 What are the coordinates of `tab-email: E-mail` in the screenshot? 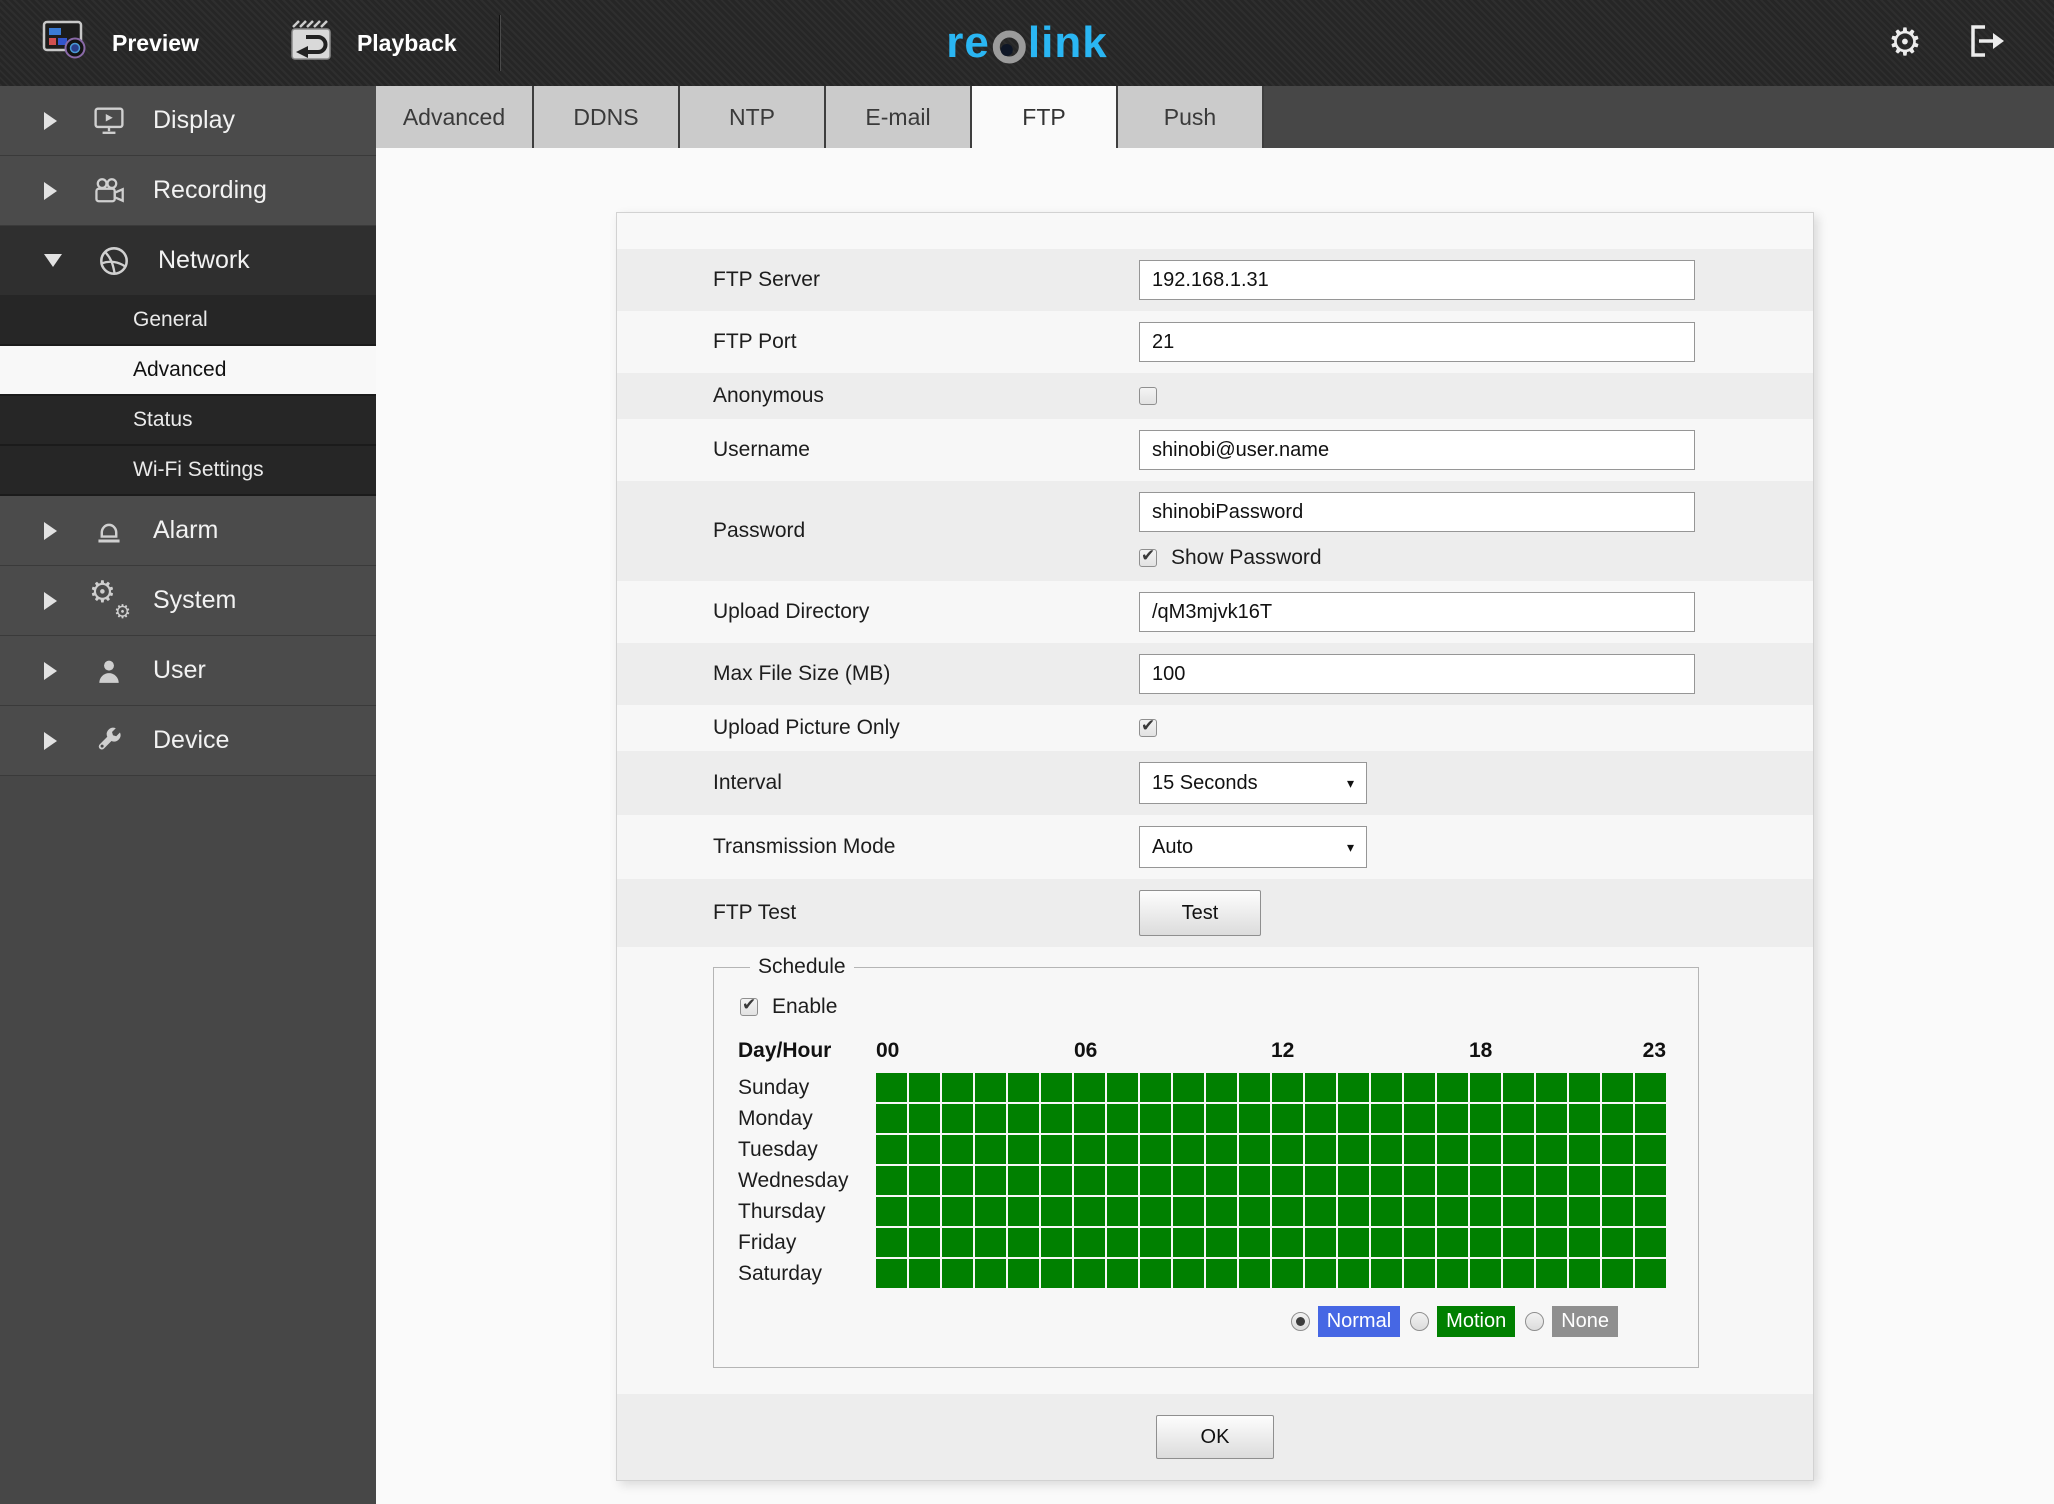 It's located at (899, 117).